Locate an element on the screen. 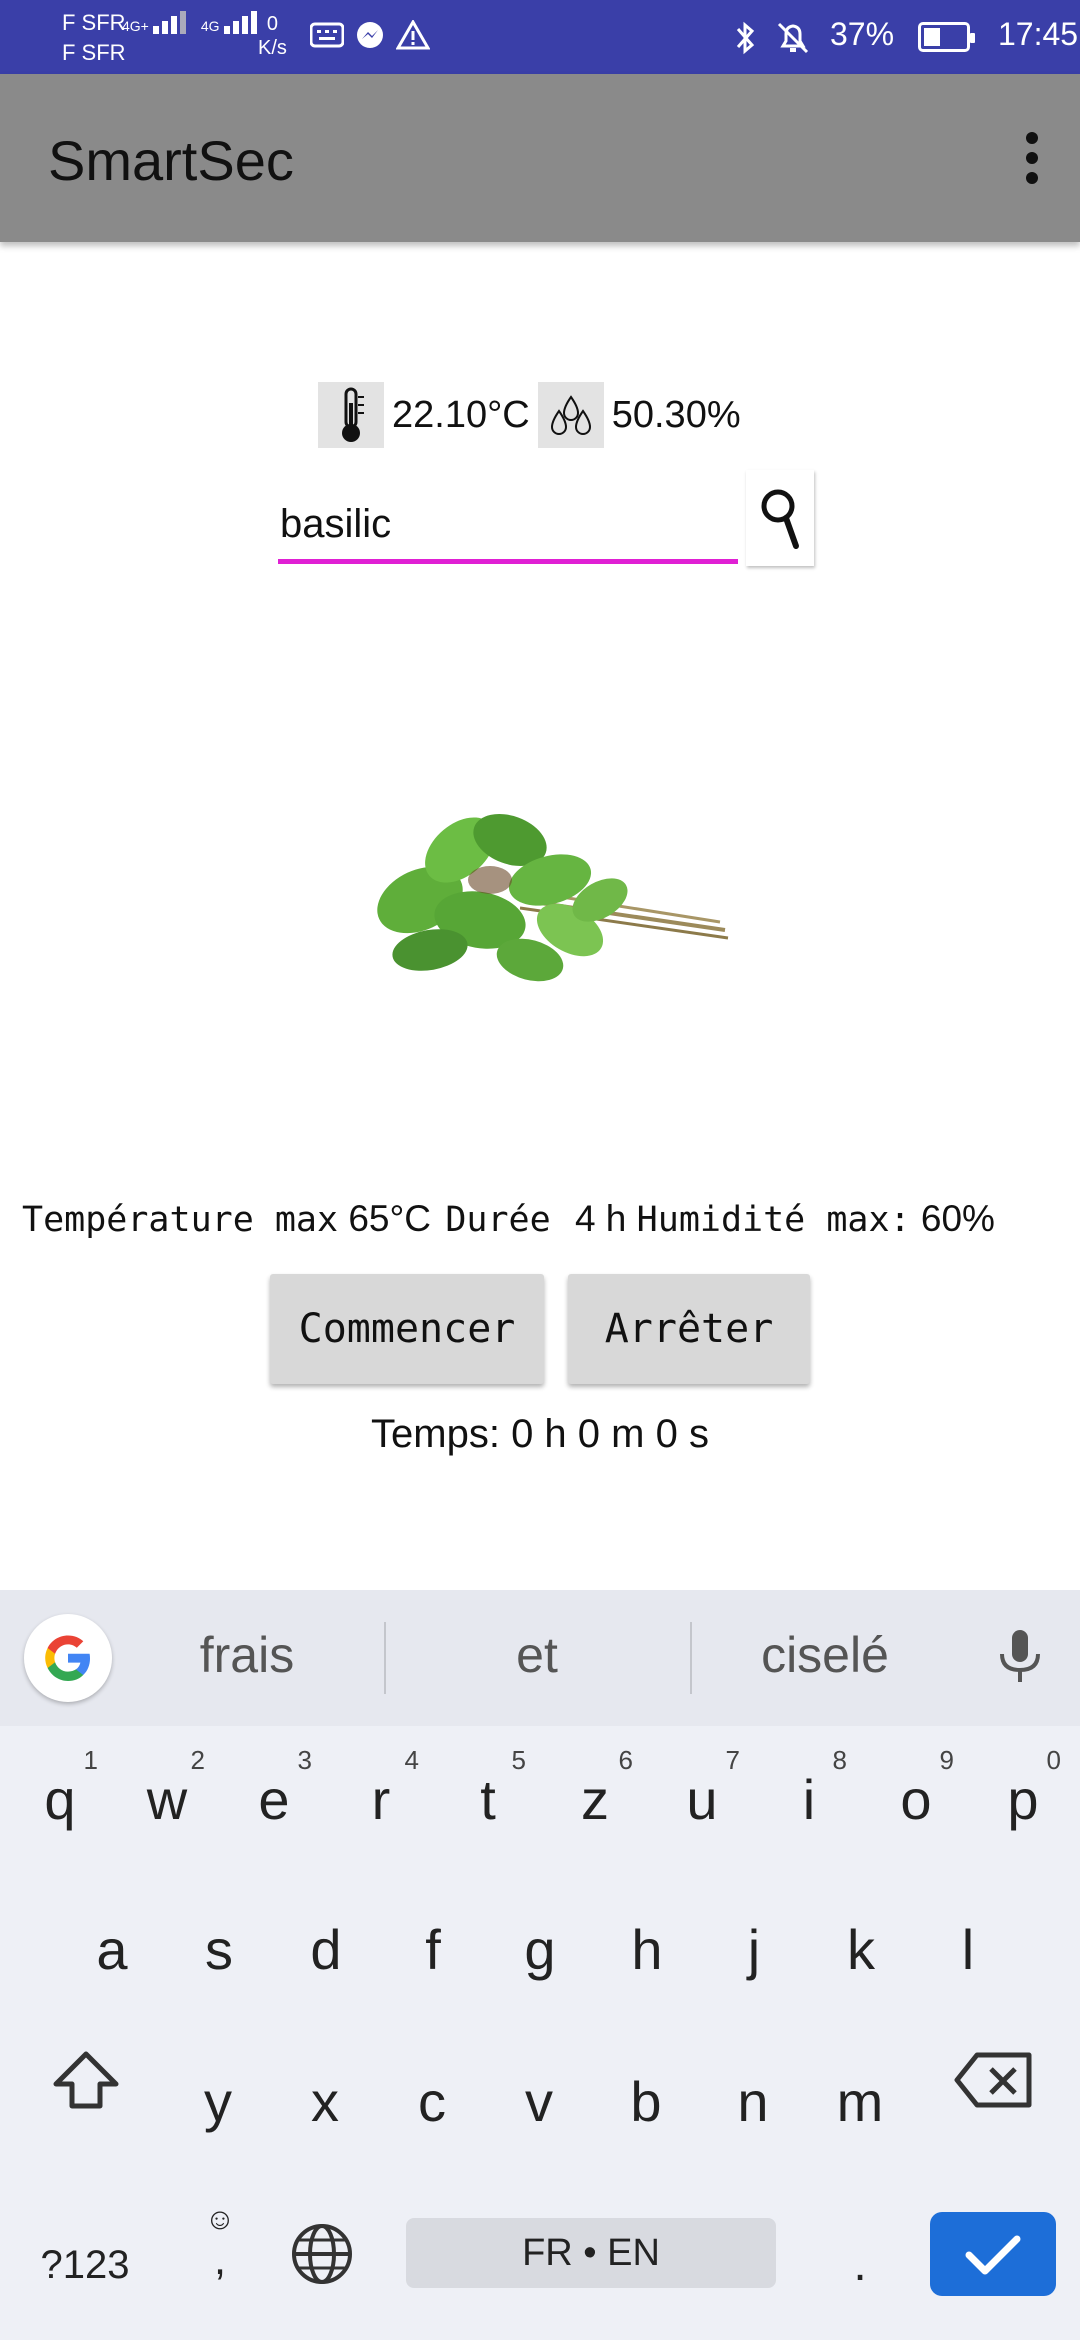 The width and height of the screenshot is (1080, 2340). battery-percent: 37% is located at coordinates (862, 34).